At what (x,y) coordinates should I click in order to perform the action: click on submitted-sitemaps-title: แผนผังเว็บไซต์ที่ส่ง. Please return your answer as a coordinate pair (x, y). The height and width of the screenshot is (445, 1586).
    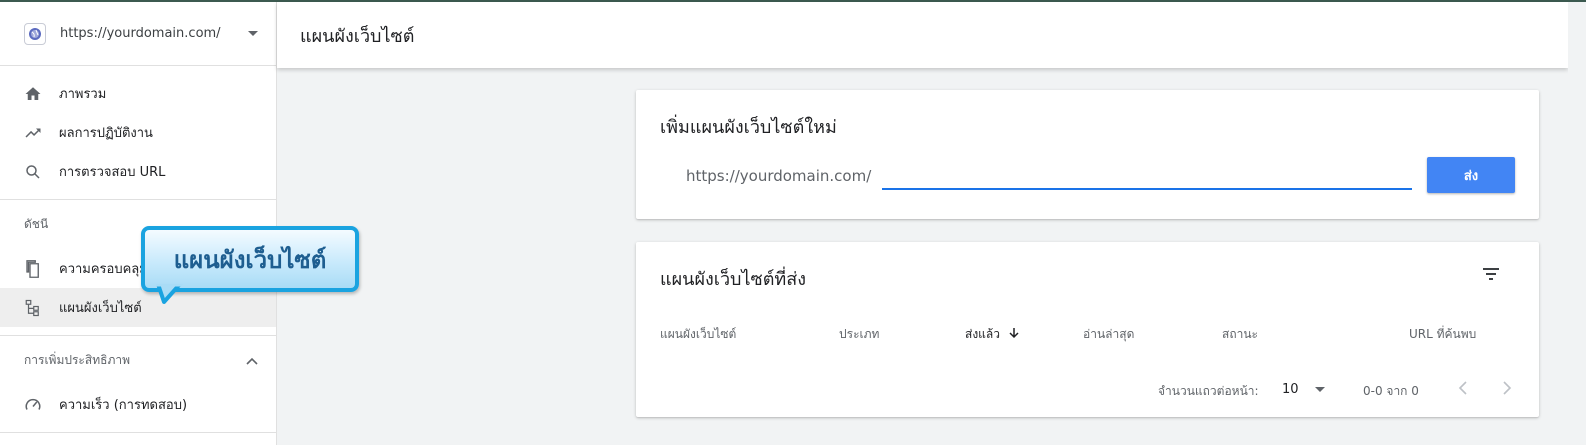
    Looking at the image, I should click on (733, 279).